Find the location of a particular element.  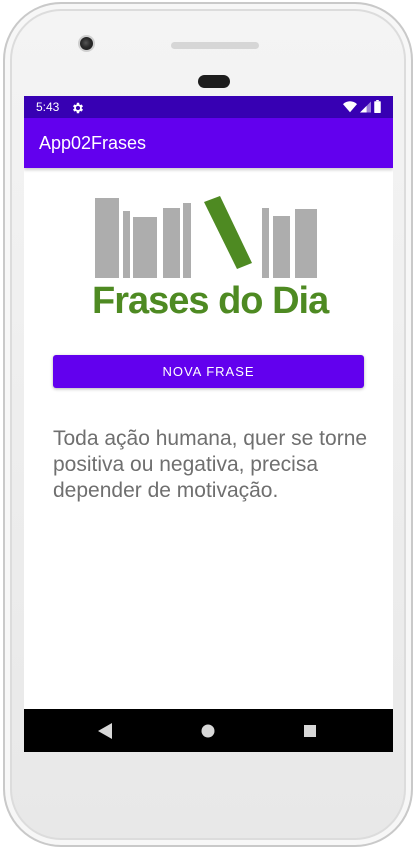

navigation-bar is located at coordinates (208, 730).